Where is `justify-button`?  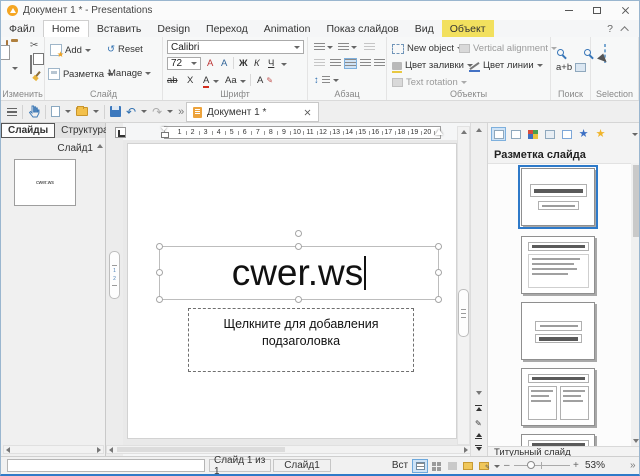
justify-button is located at coordinates (379, 63).